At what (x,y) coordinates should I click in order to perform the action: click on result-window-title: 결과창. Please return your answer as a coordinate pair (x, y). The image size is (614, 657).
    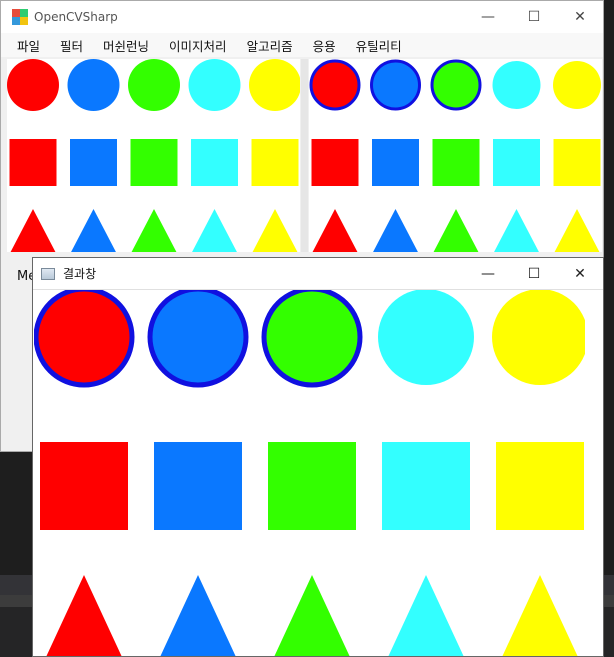
    Looking at the image, I should click on (80, 274).